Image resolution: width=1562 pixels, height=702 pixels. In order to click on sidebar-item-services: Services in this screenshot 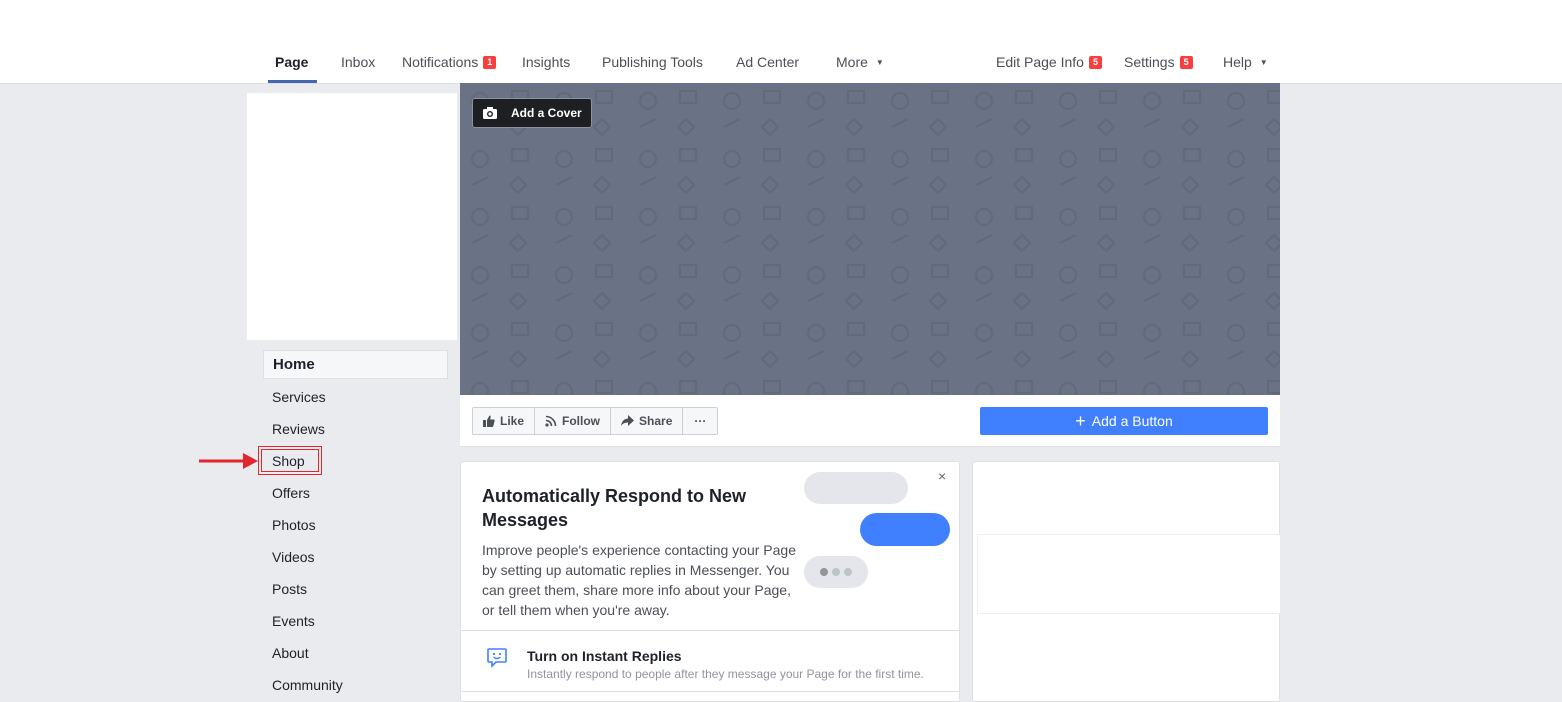, I will do `click(355, 396)`.